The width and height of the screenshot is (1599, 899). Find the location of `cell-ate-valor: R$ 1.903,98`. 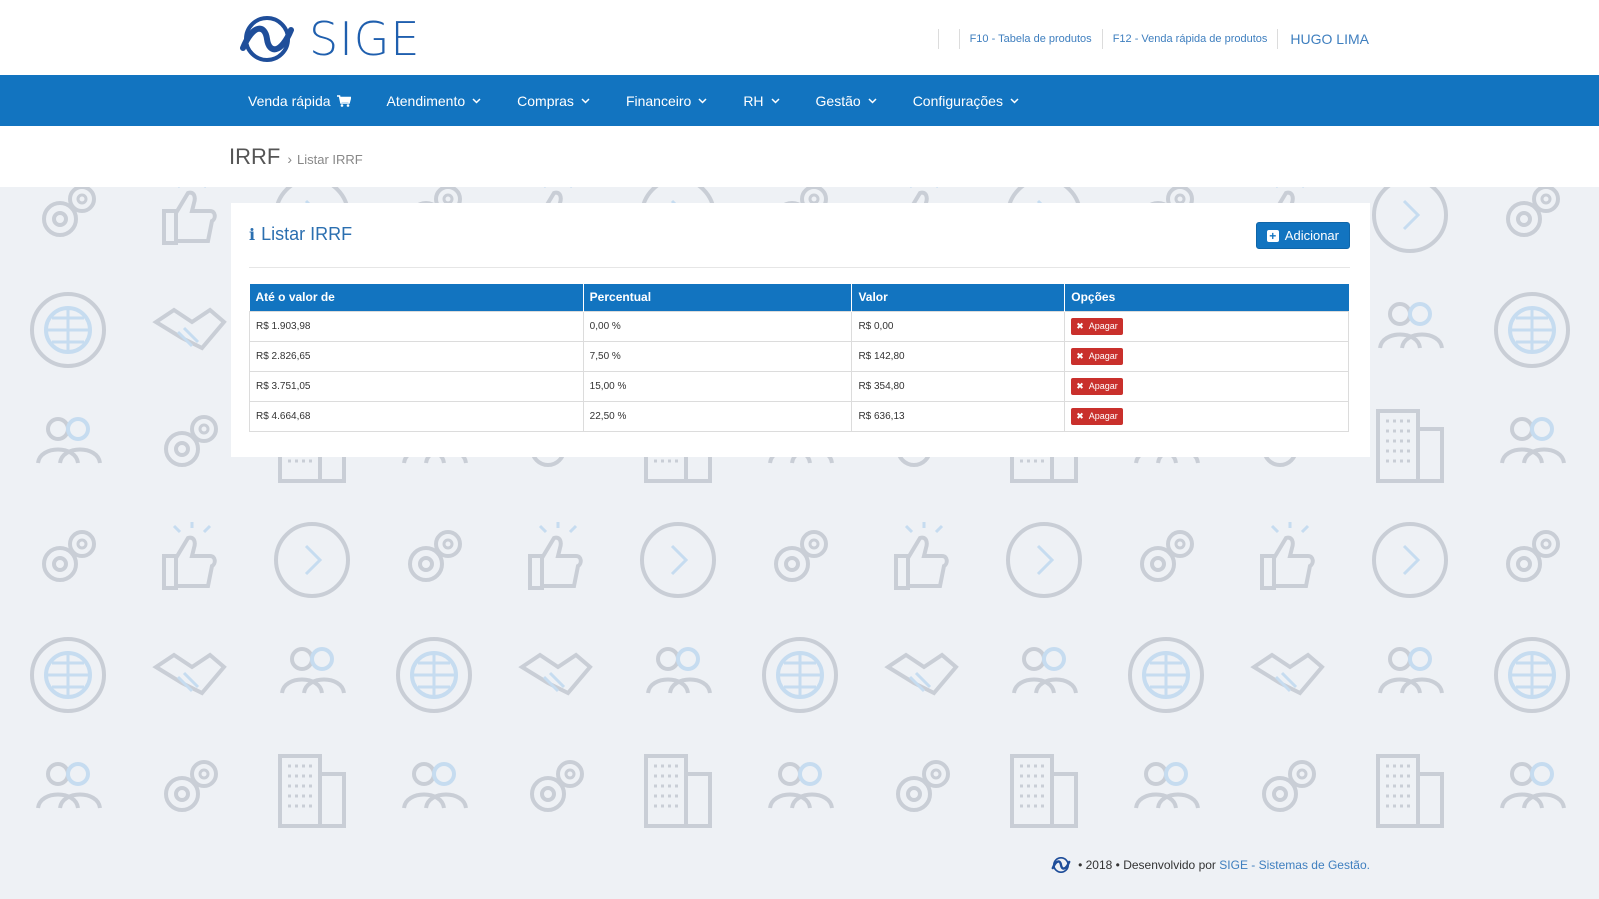

cell-ate-valor: R$ 1.903,98 is located at coordinates (416, 326).